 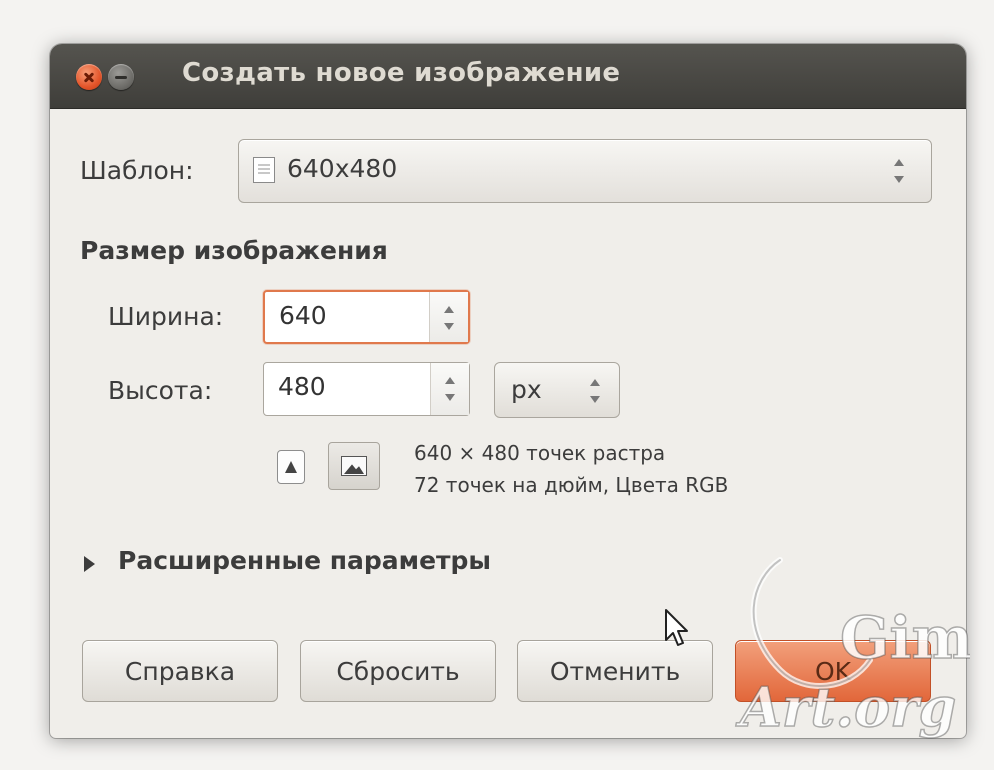 What do you see at coordinates (595, 391) in the screenshot?
I see `unit-updown-icon` at bounding box center [595, 391].